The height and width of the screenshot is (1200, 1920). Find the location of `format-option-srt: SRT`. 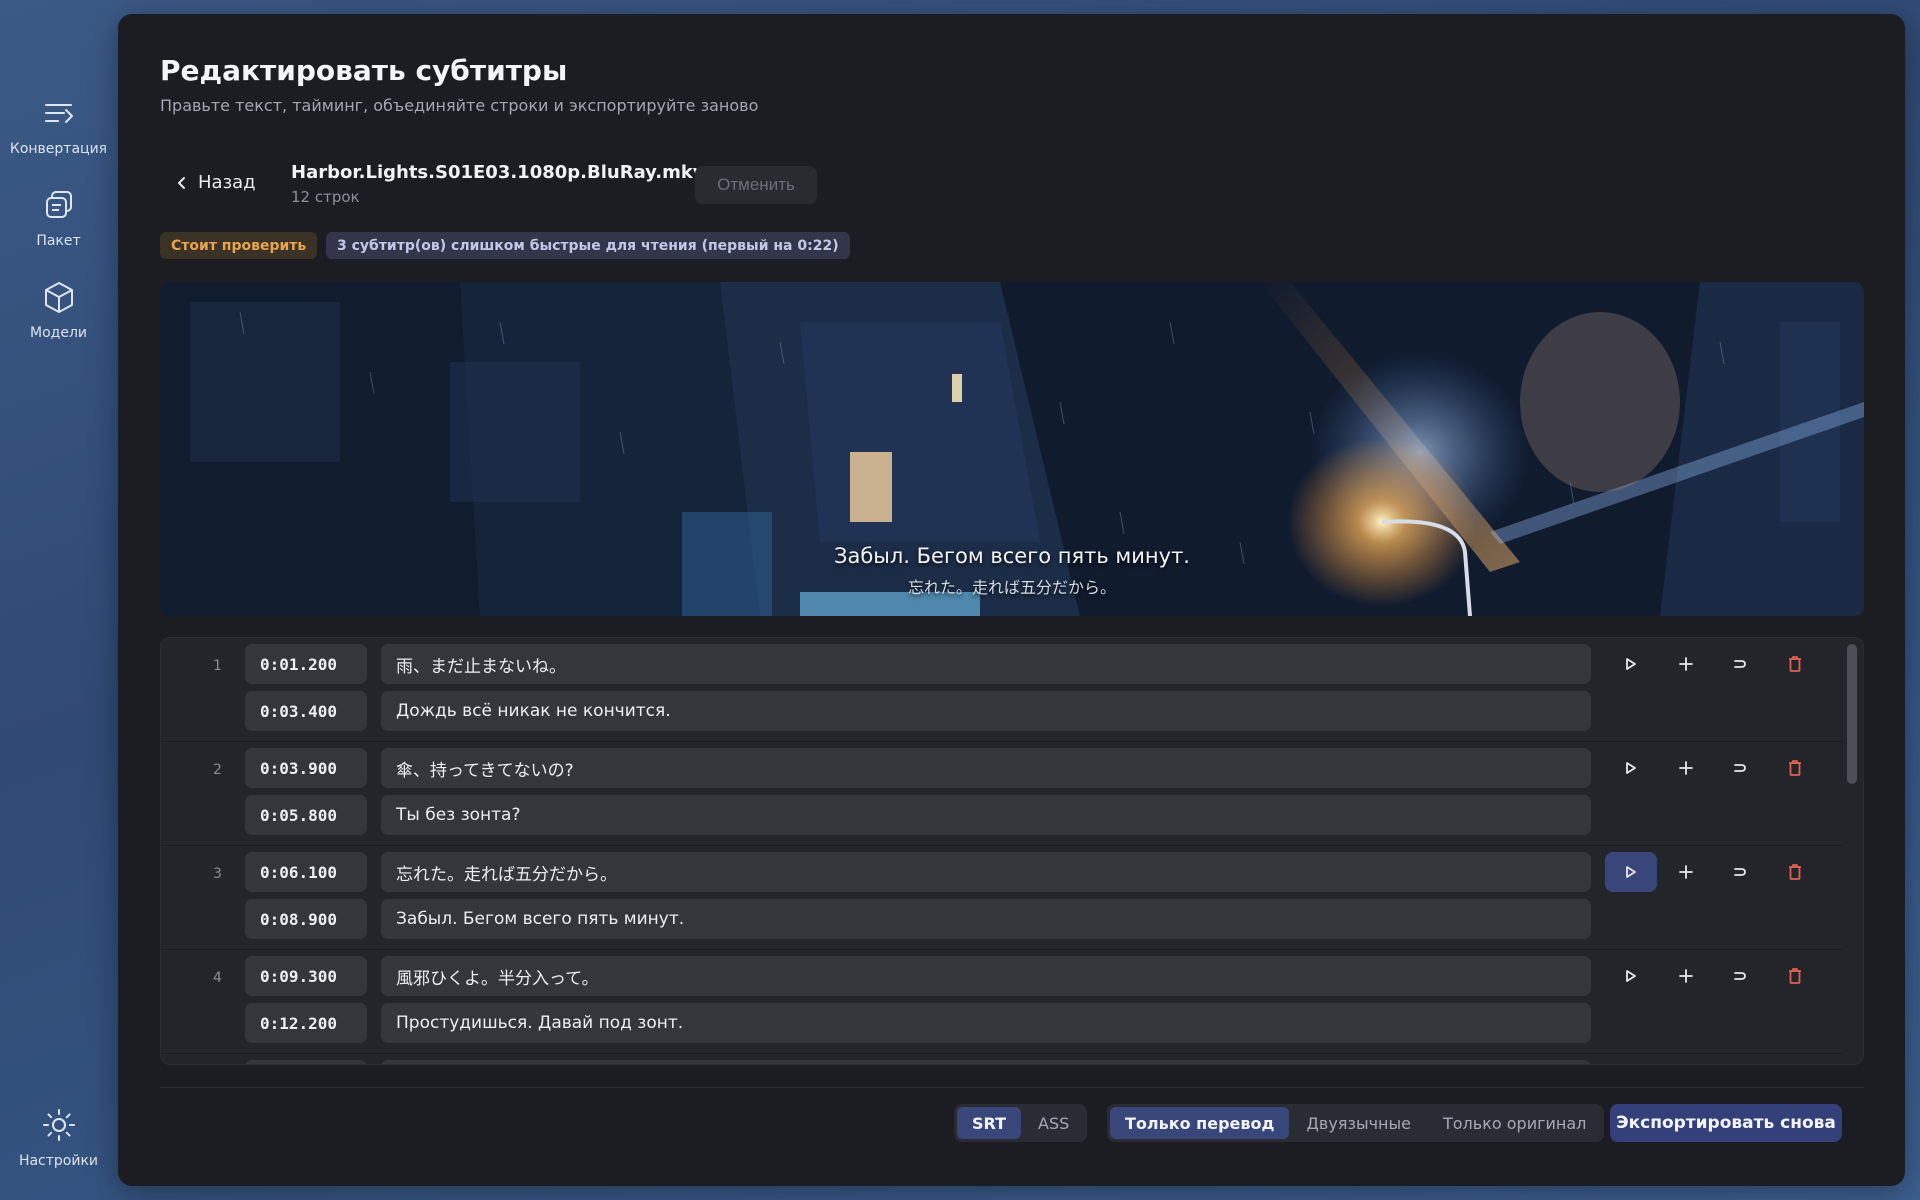

format-option-srt: SRT is located at coordinates (989, 1123).